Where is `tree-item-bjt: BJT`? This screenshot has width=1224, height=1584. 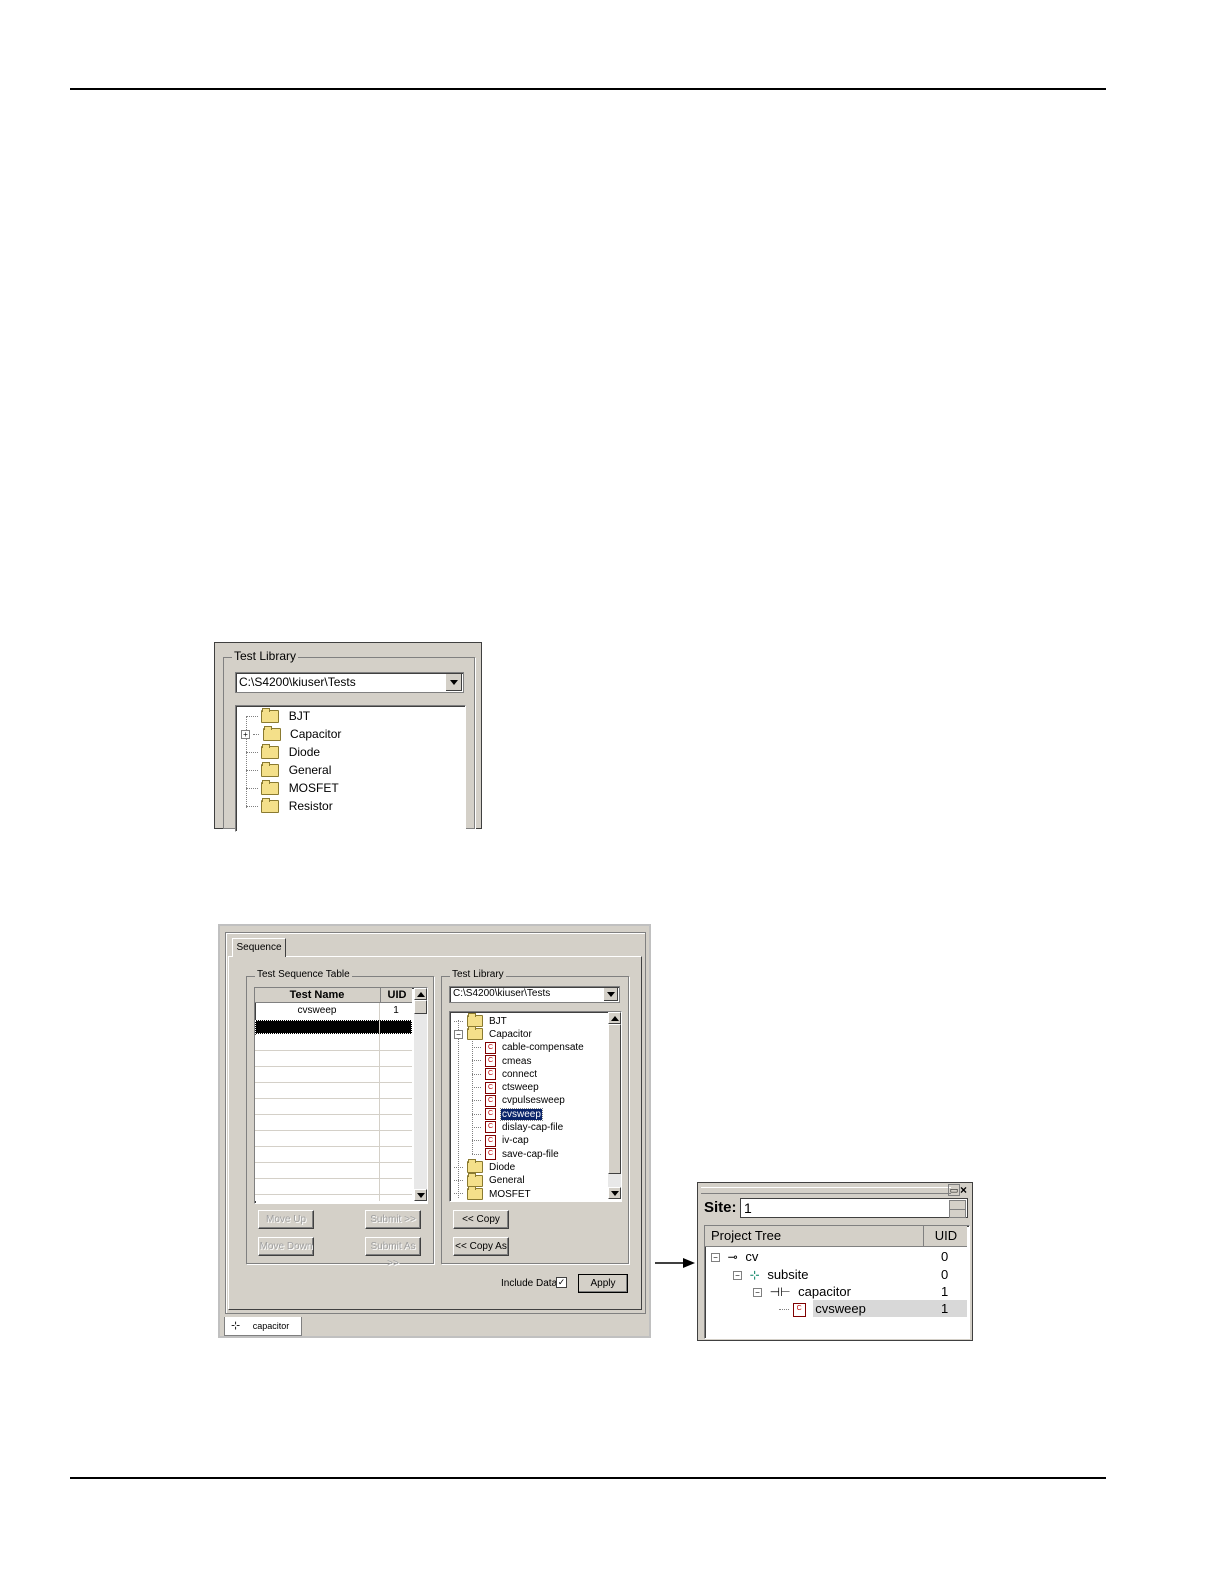 tree-item-bjt: BJT is located at coordinates (278, 716).